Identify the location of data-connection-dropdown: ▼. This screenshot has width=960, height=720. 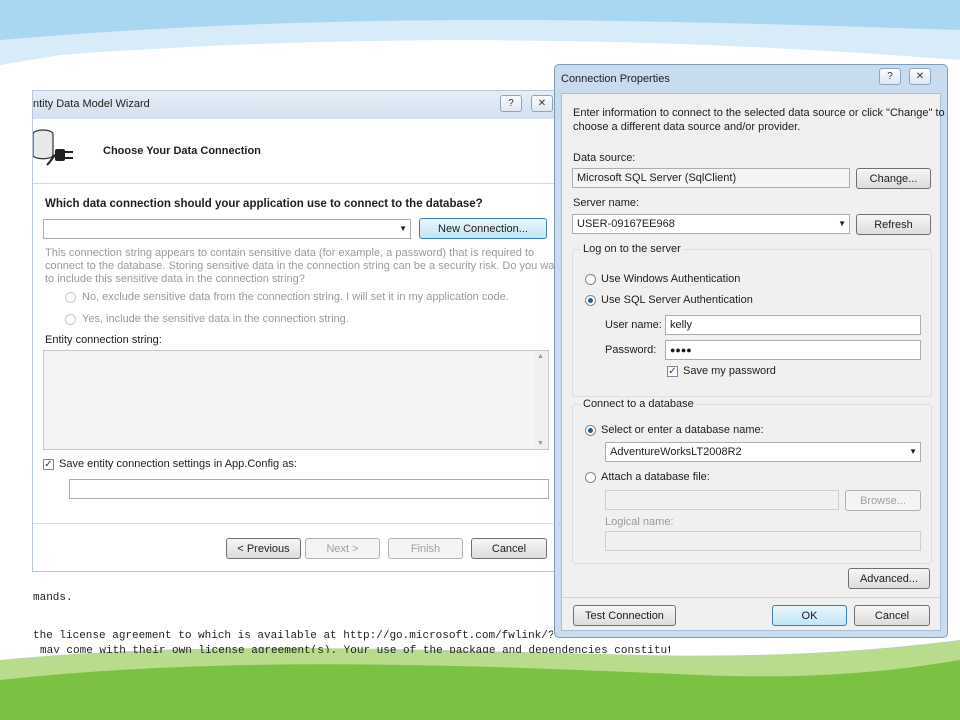
(227, 229).